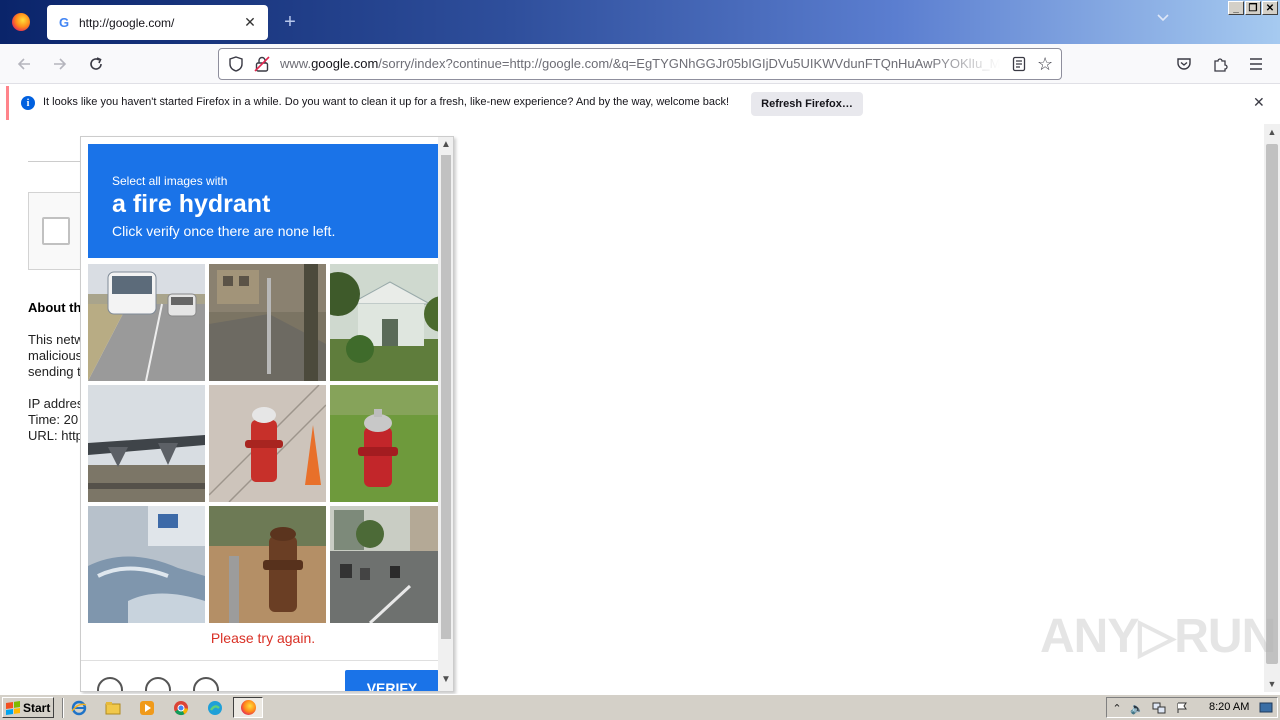 Image resolution: width=1280 pixels, height=720 pixels. I want to click on help-icon, so click(206, 684).